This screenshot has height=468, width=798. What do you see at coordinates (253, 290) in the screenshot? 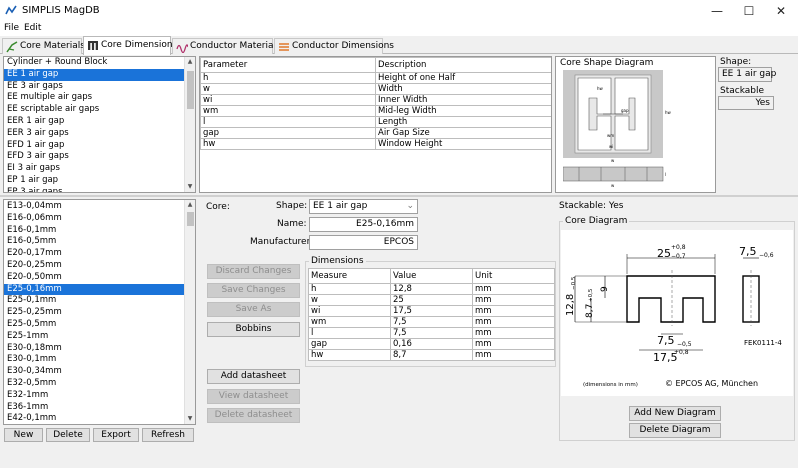
I see `save-changes-button: Save Changes` at bounding box center [253, 290].